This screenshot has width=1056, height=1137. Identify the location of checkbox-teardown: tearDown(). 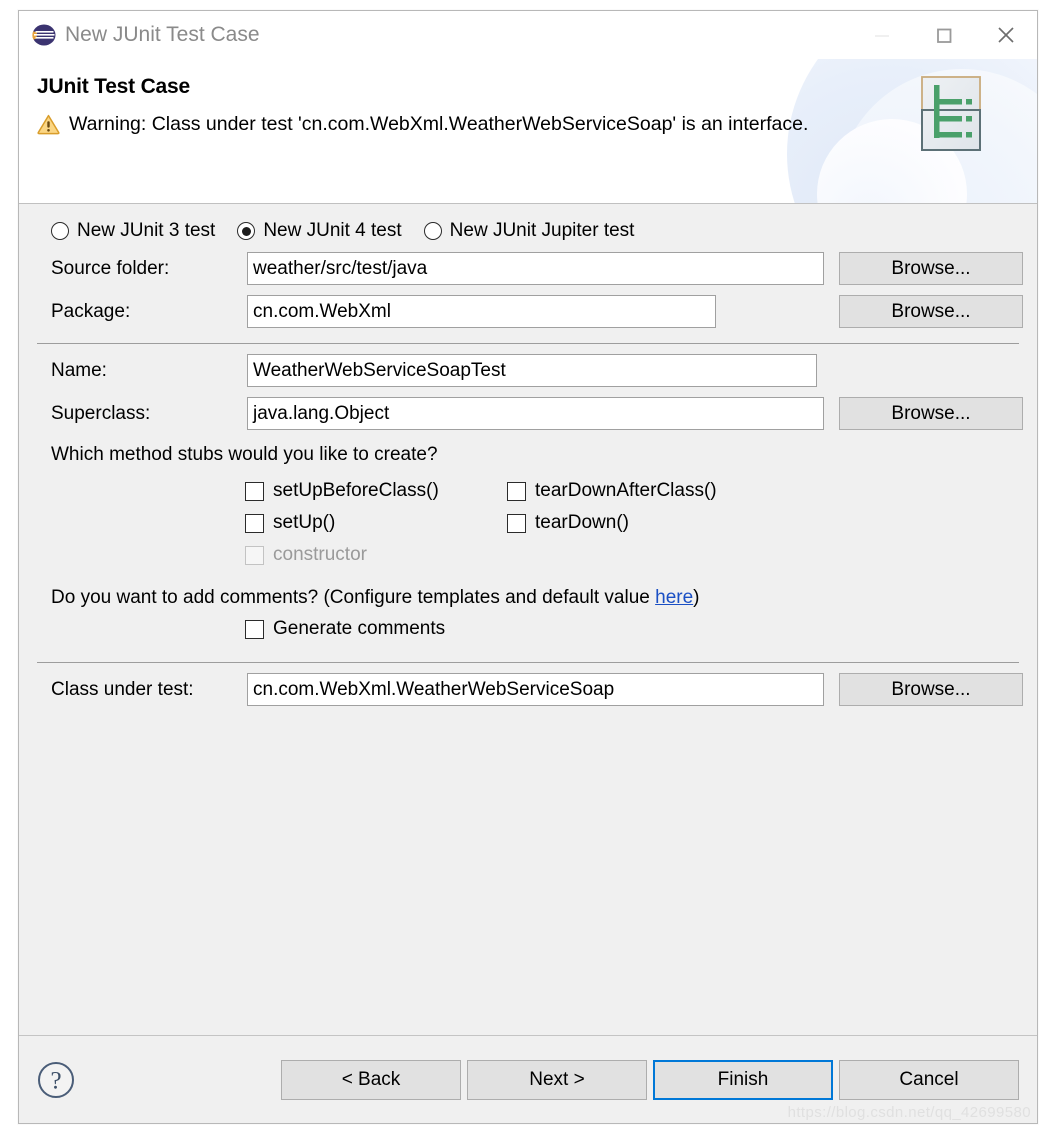
(568, 523).